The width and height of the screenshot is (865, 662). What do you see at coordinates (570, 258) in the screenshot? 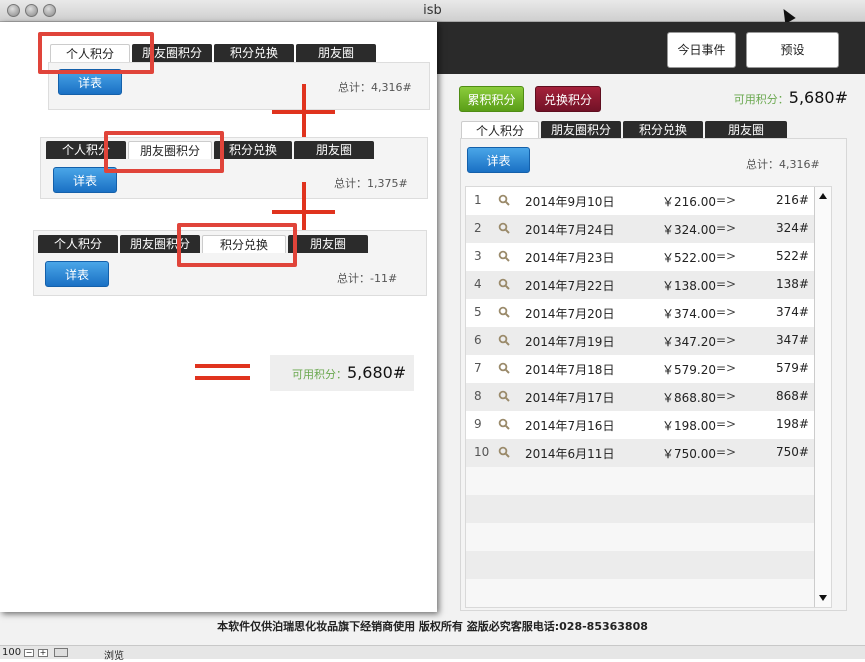
I see `row-date: 2014年7月23日` at bounding box center [570, 258].